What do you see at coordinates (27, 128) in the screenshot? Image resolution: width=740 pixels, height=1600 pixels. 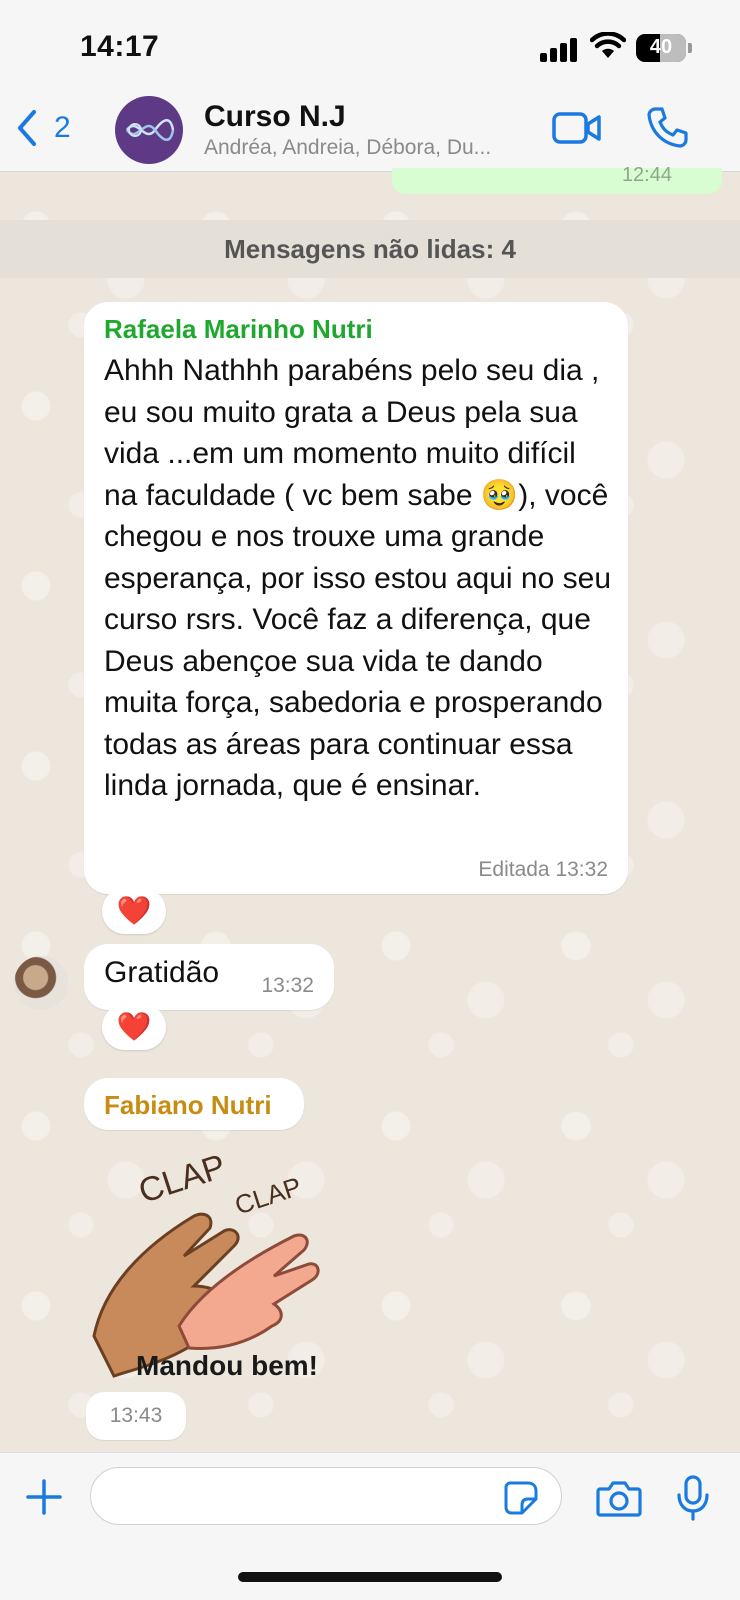 I see `chevron-left-icon` at bounding box center [27, 128].